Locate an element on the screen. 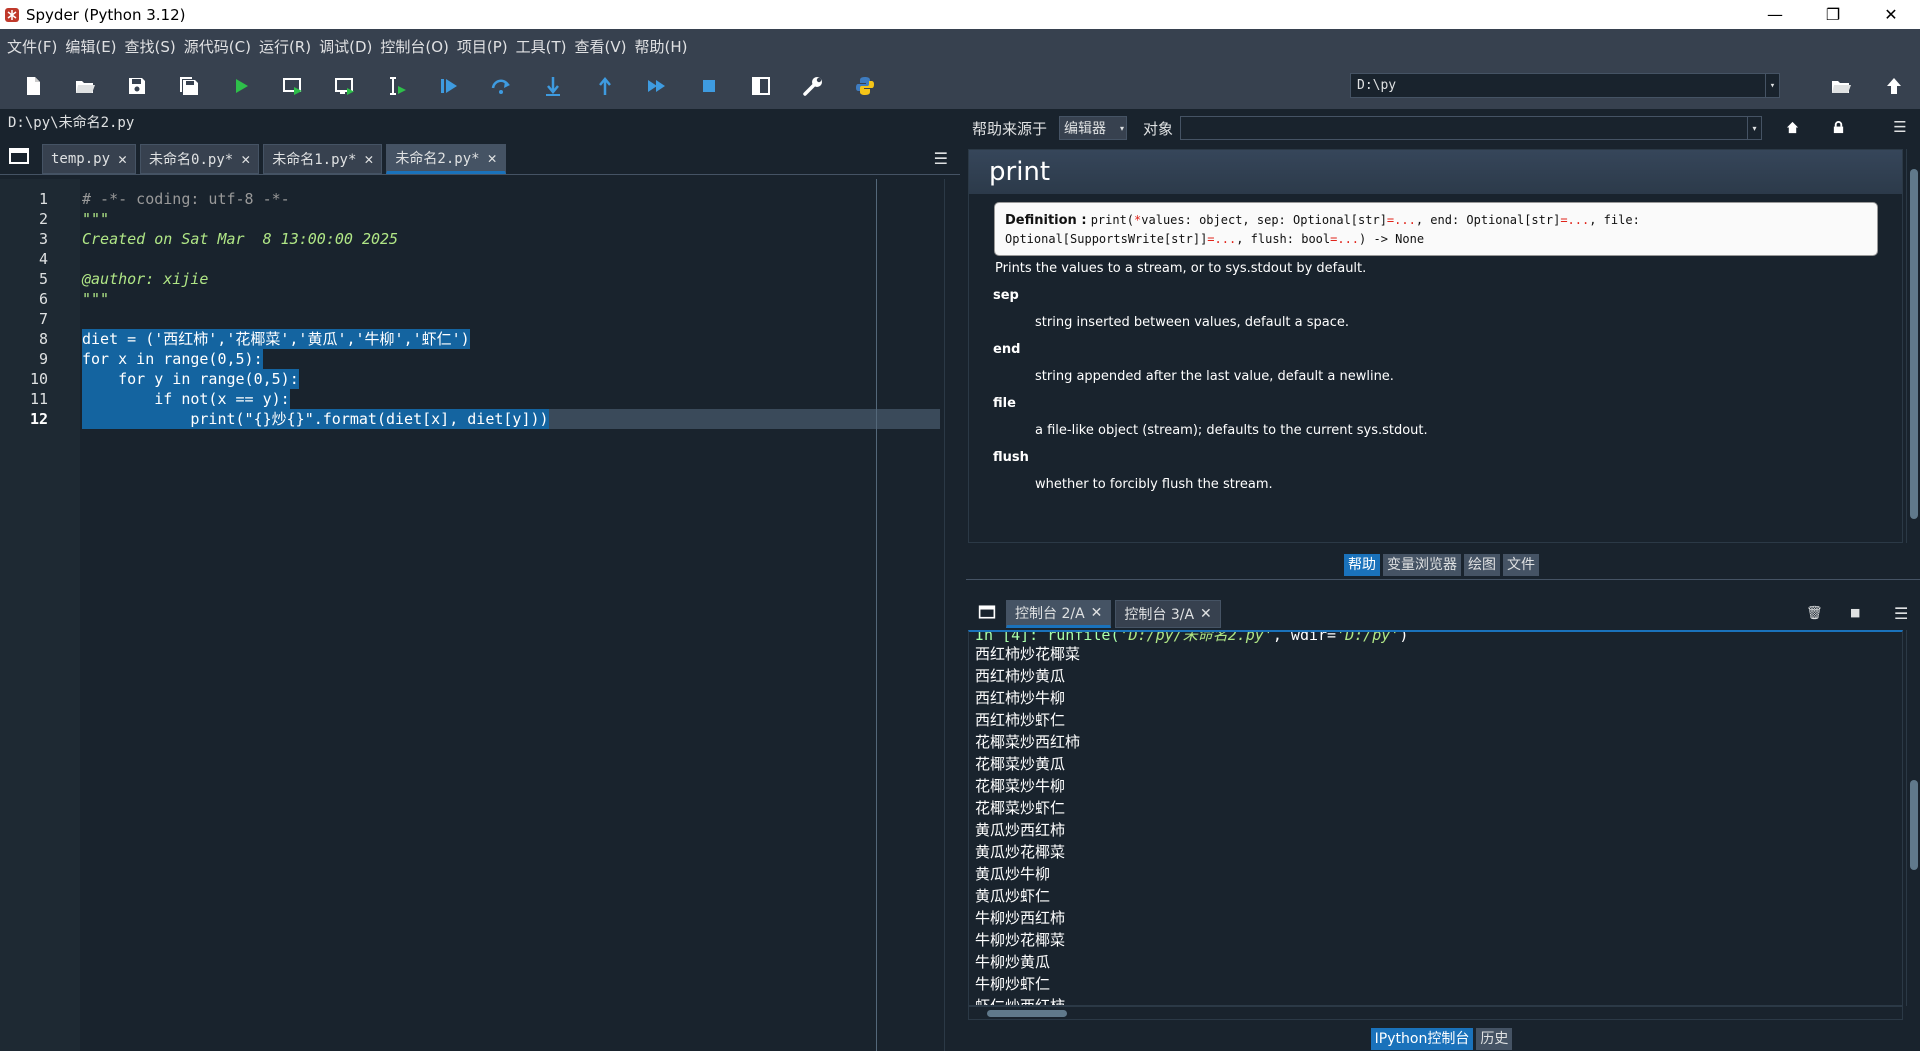  tab-help: 帮助 is located at coordinates (1362, 565).